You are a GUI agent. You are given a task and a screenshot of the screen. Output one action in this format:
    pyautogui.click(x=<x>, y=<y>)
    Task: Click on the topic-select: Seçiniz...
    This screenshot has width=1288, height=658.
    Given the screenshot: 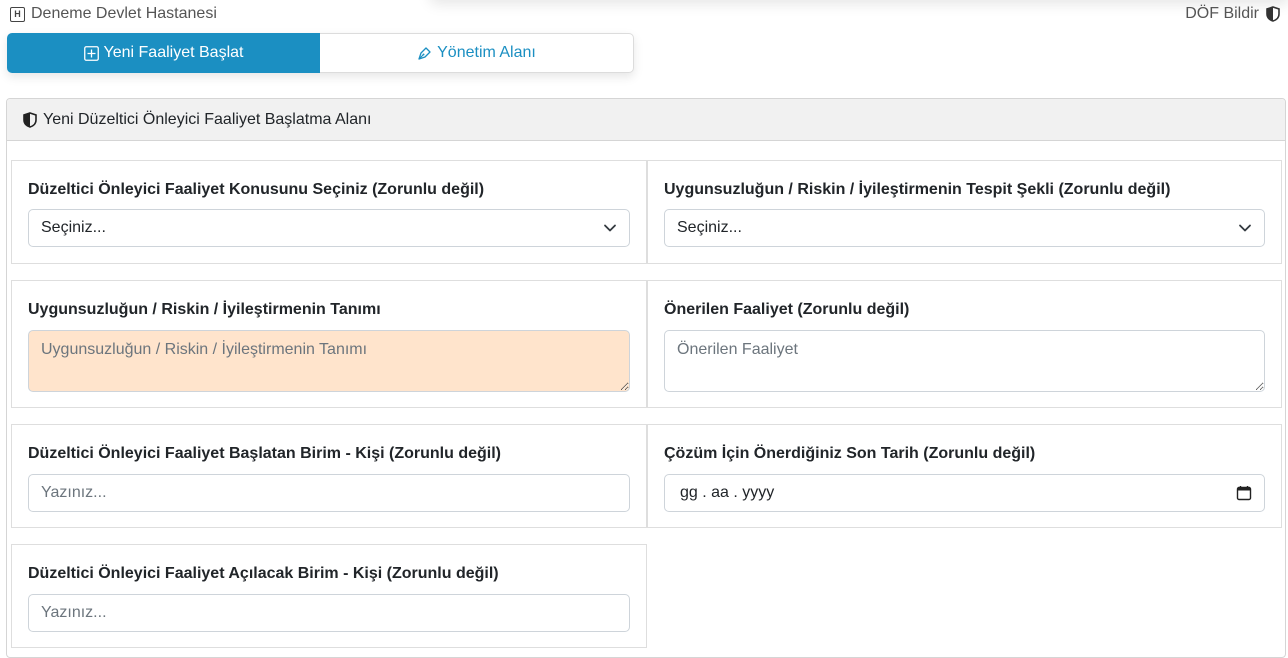 What is the action you would take?
    pyautogui.click(x=329, y=228)
    